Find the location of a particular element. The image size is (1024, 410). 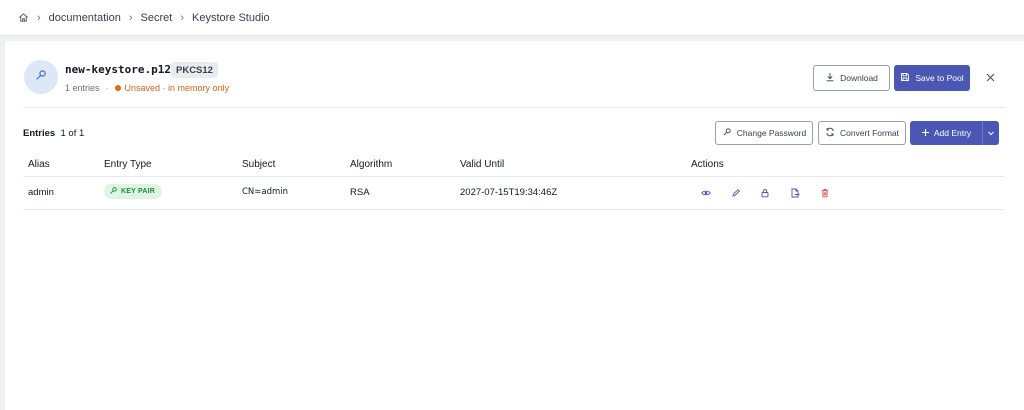

column-header-algorithm: Algorithm is located at coordinates (371, 164).